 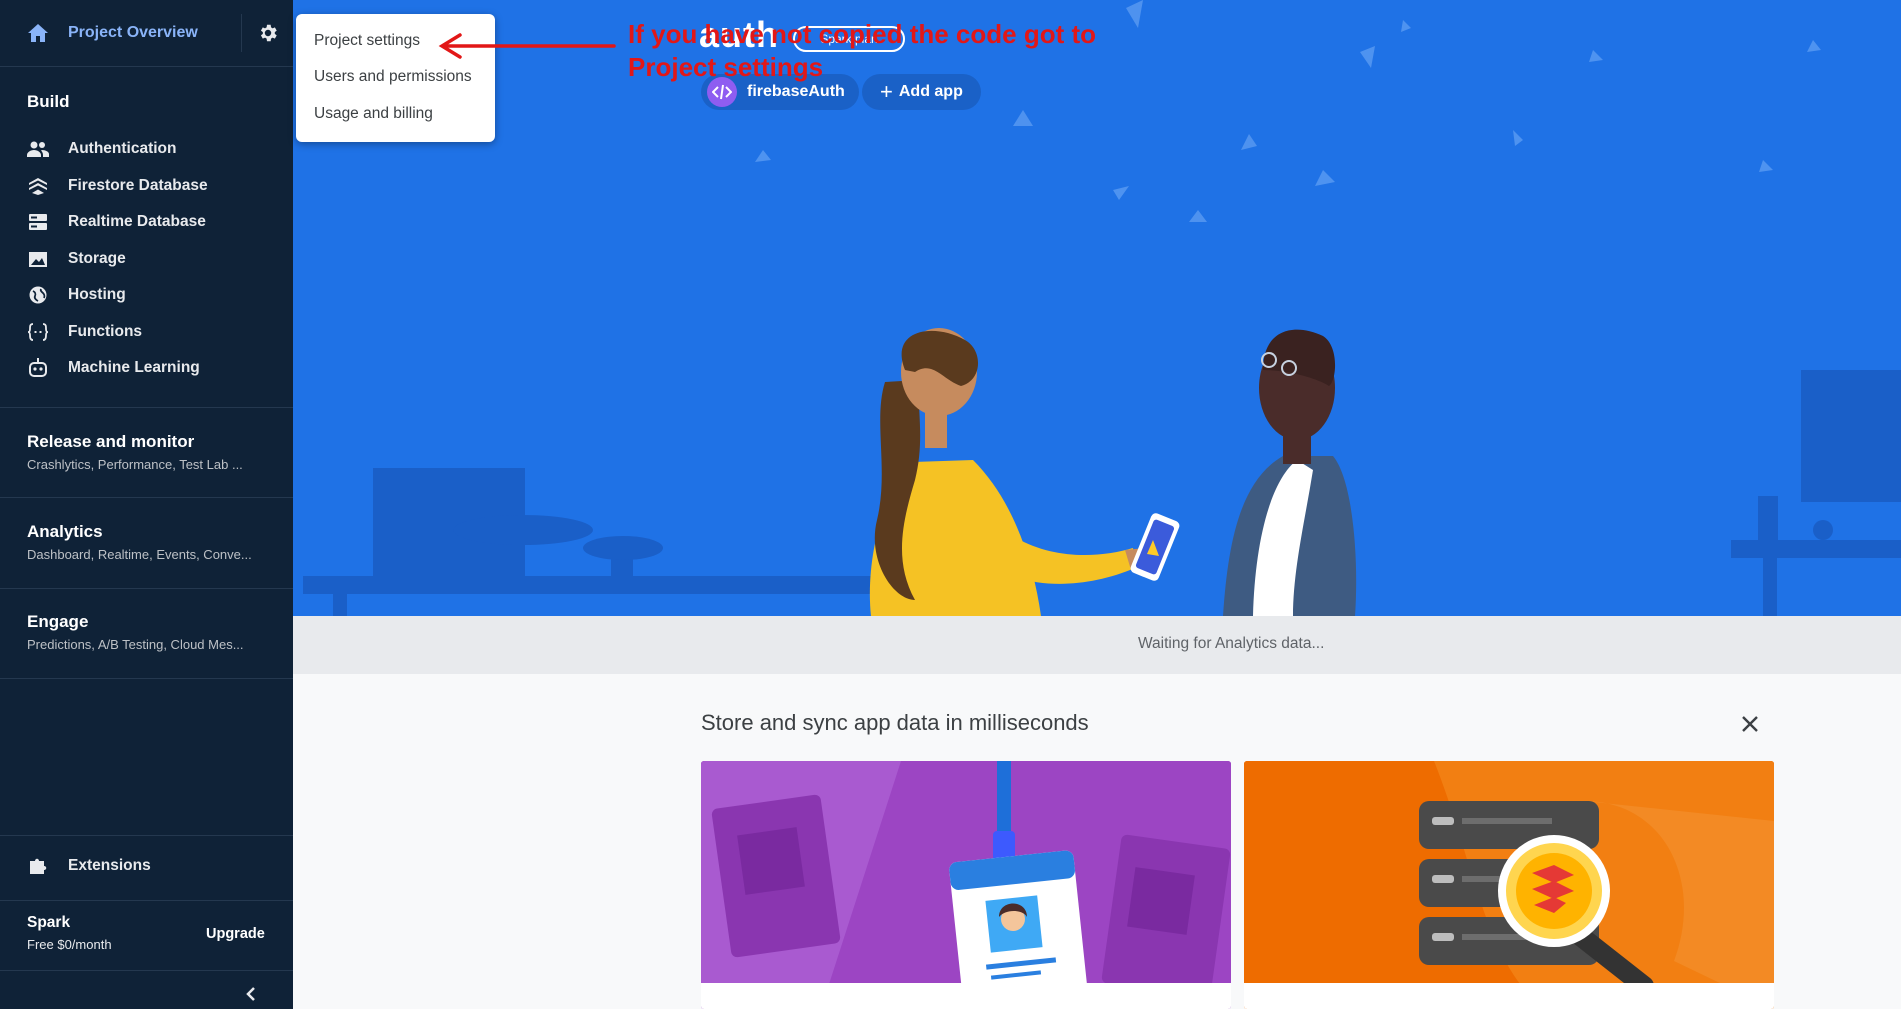 I want to click on sidebar-item-label: Storage, so click(x=97, y=258).